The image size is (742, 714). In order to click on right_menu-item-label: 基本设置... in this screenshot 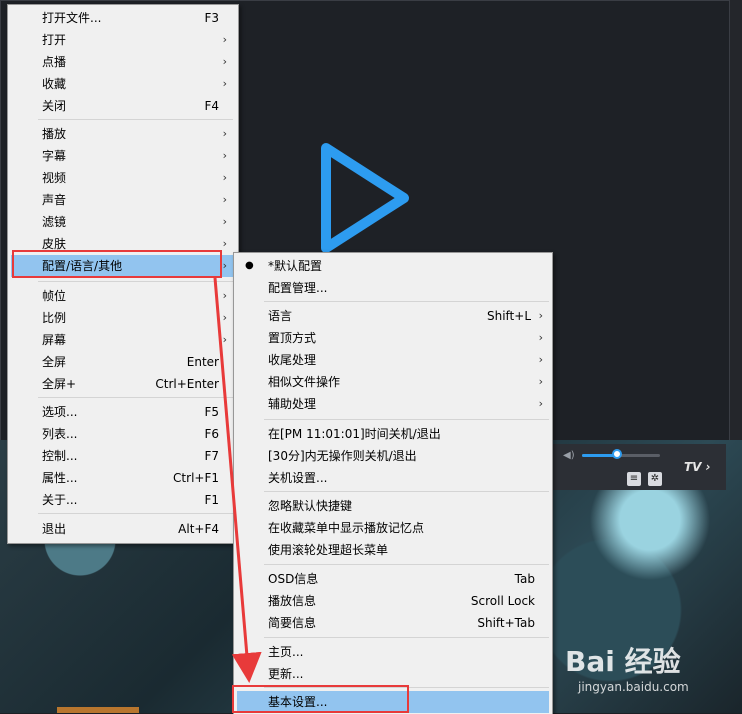, I will do `click(298, 702)`.